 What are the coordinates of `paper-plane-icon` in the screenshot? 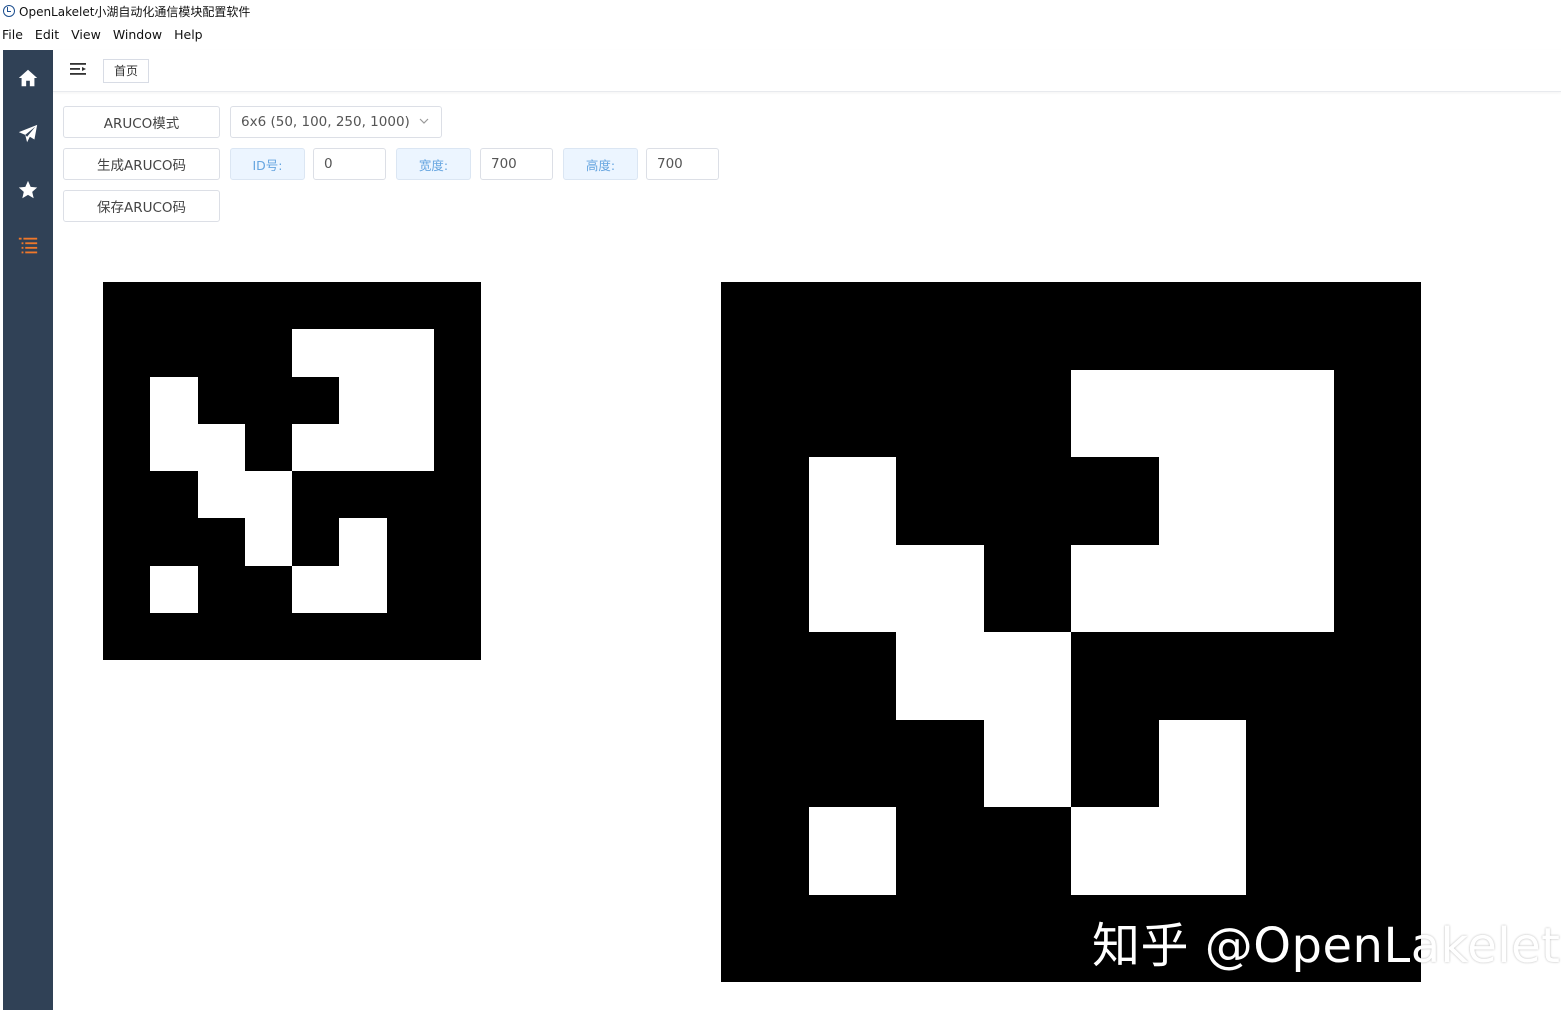 It's located at (28, 133).